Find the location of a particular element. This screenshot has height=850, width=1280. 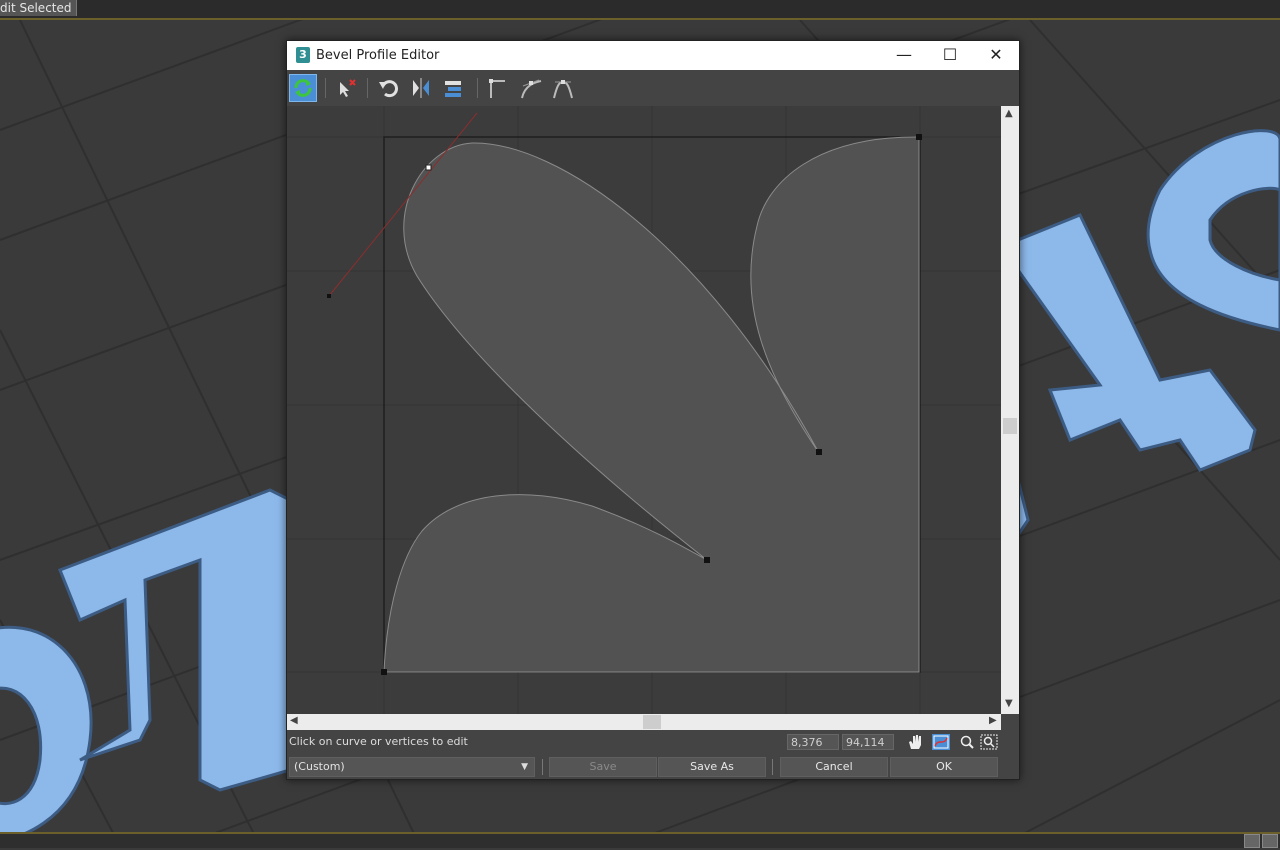

selected-vertex is located at coordinates (428, 167).